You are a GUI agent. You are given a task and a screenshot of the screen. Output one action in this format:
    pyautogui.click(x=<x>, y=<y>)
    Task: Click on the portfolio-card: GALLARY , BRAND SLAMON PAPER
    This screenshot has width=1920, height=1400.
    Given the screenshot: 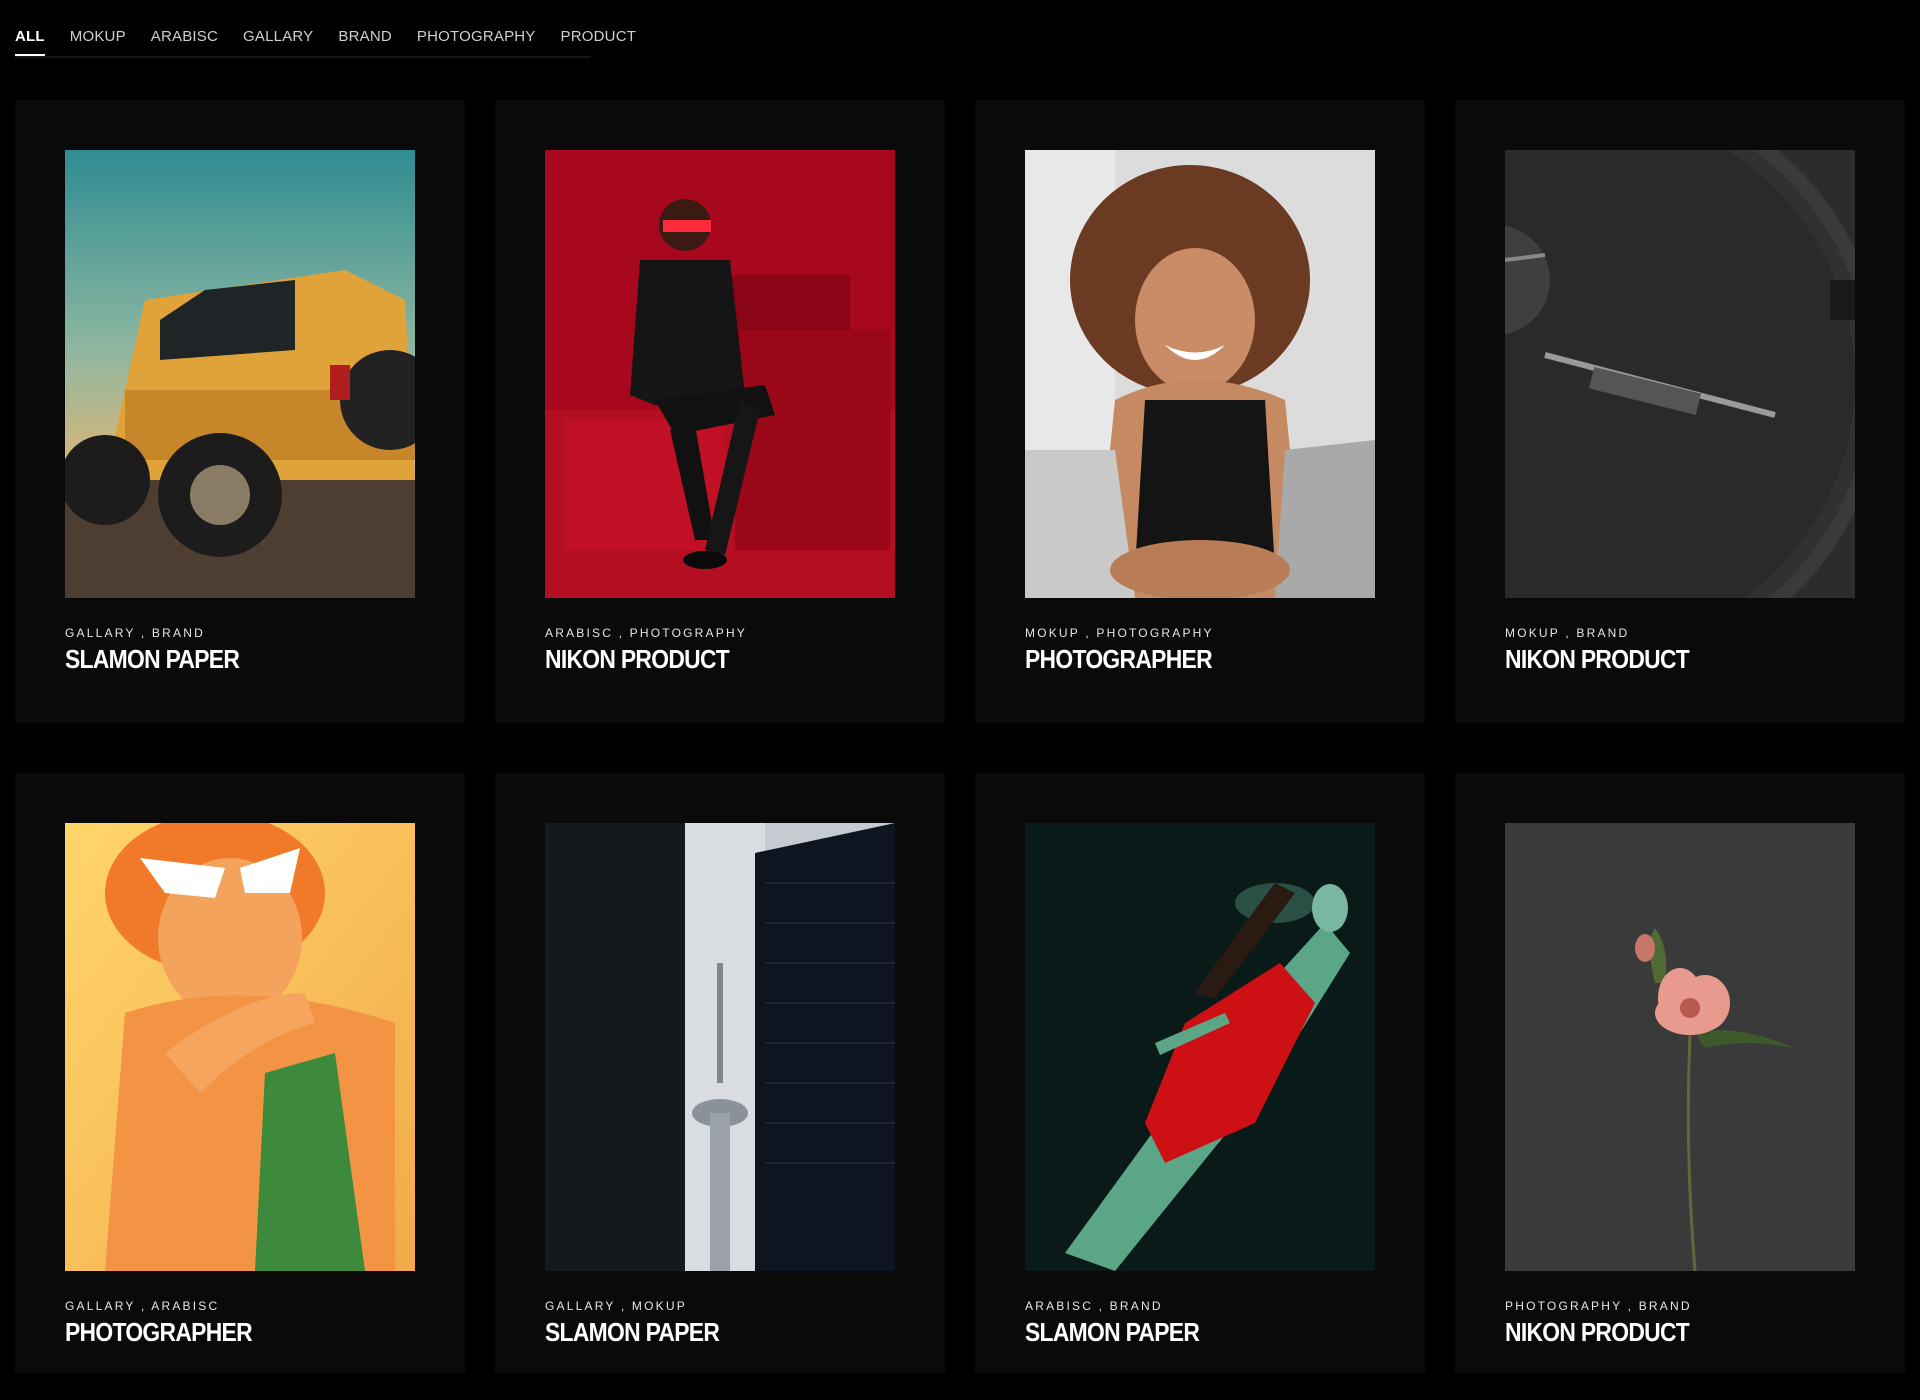 What is the action you would take?
    pyautogui.click(x=240, y=411)
    